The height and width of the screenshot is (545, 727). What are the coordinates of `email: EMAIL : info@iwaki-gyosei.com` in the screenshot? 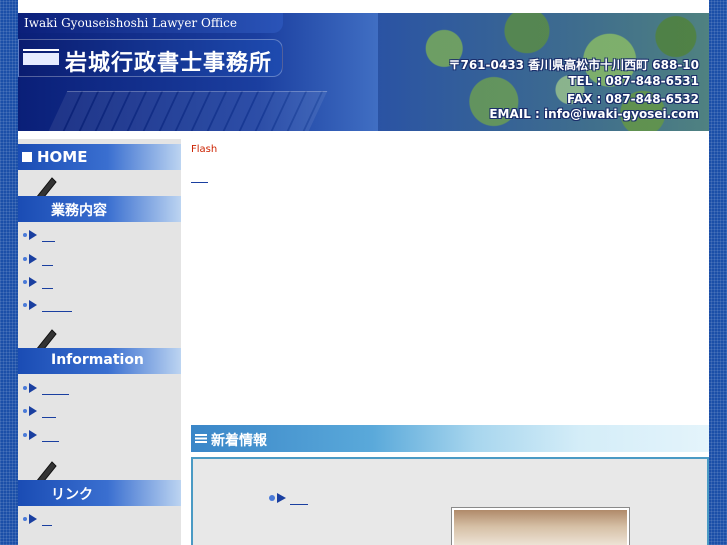 It's located at (594, 114).